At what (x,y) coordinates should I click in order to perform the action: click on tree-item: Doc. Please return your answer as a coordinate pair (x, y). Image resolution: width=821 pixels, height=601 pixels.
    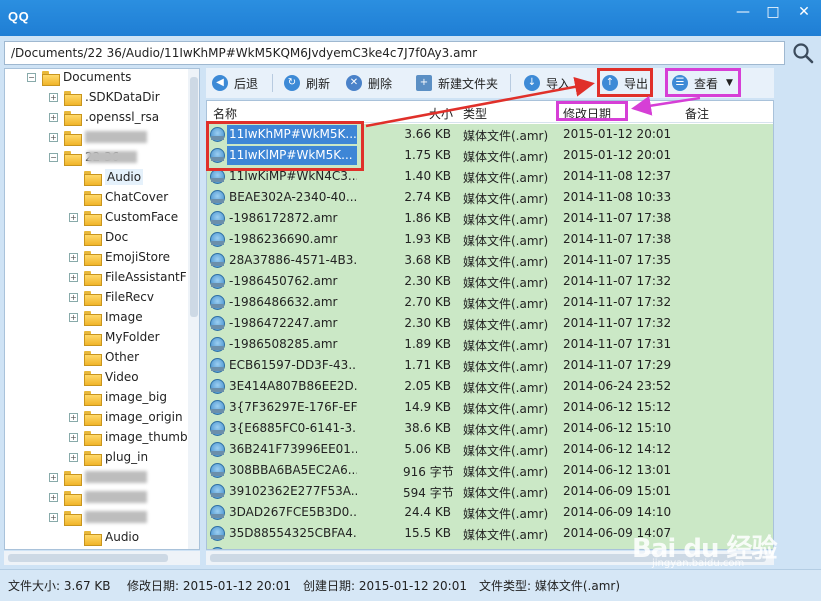
    Looking at the image, I should click on (98, 237).